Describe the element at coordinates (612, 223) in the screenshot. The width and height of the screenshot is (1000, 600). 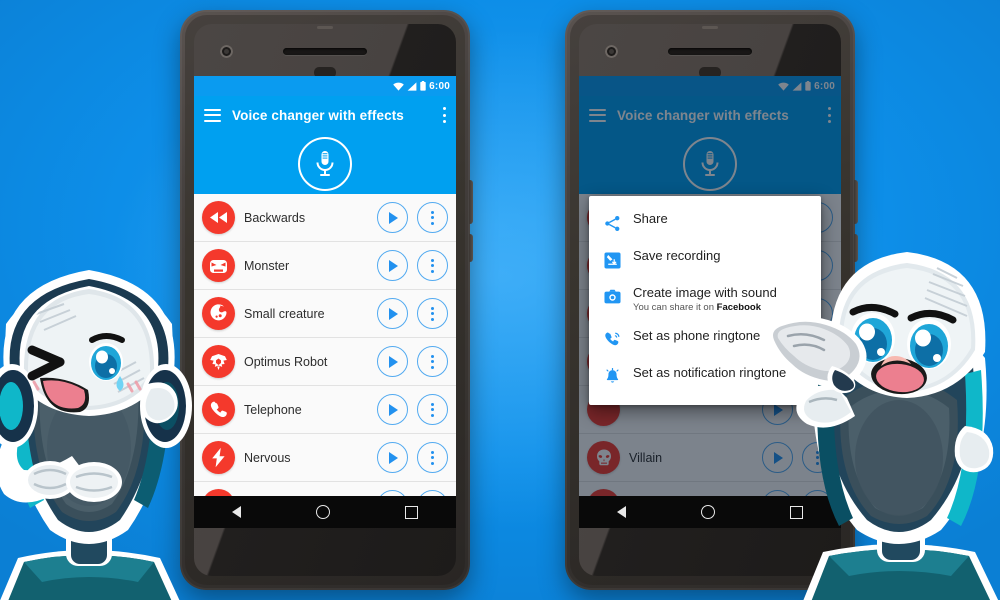
I see `share-icon` at that location.